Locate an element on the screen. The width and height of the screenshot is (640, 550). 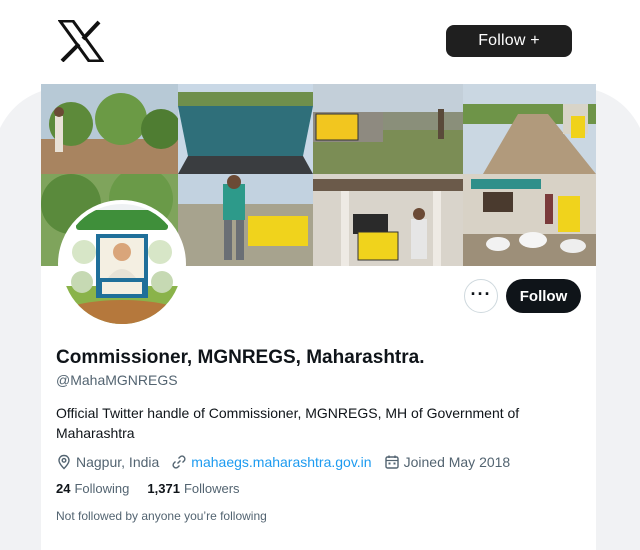
x-logo-icon is located at coordinates (81, 41).